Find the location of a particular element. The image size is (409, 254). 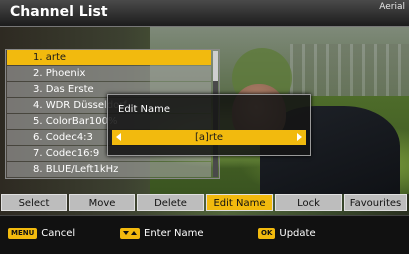

name-input: [a]rte is located at coordinates (209, 137).